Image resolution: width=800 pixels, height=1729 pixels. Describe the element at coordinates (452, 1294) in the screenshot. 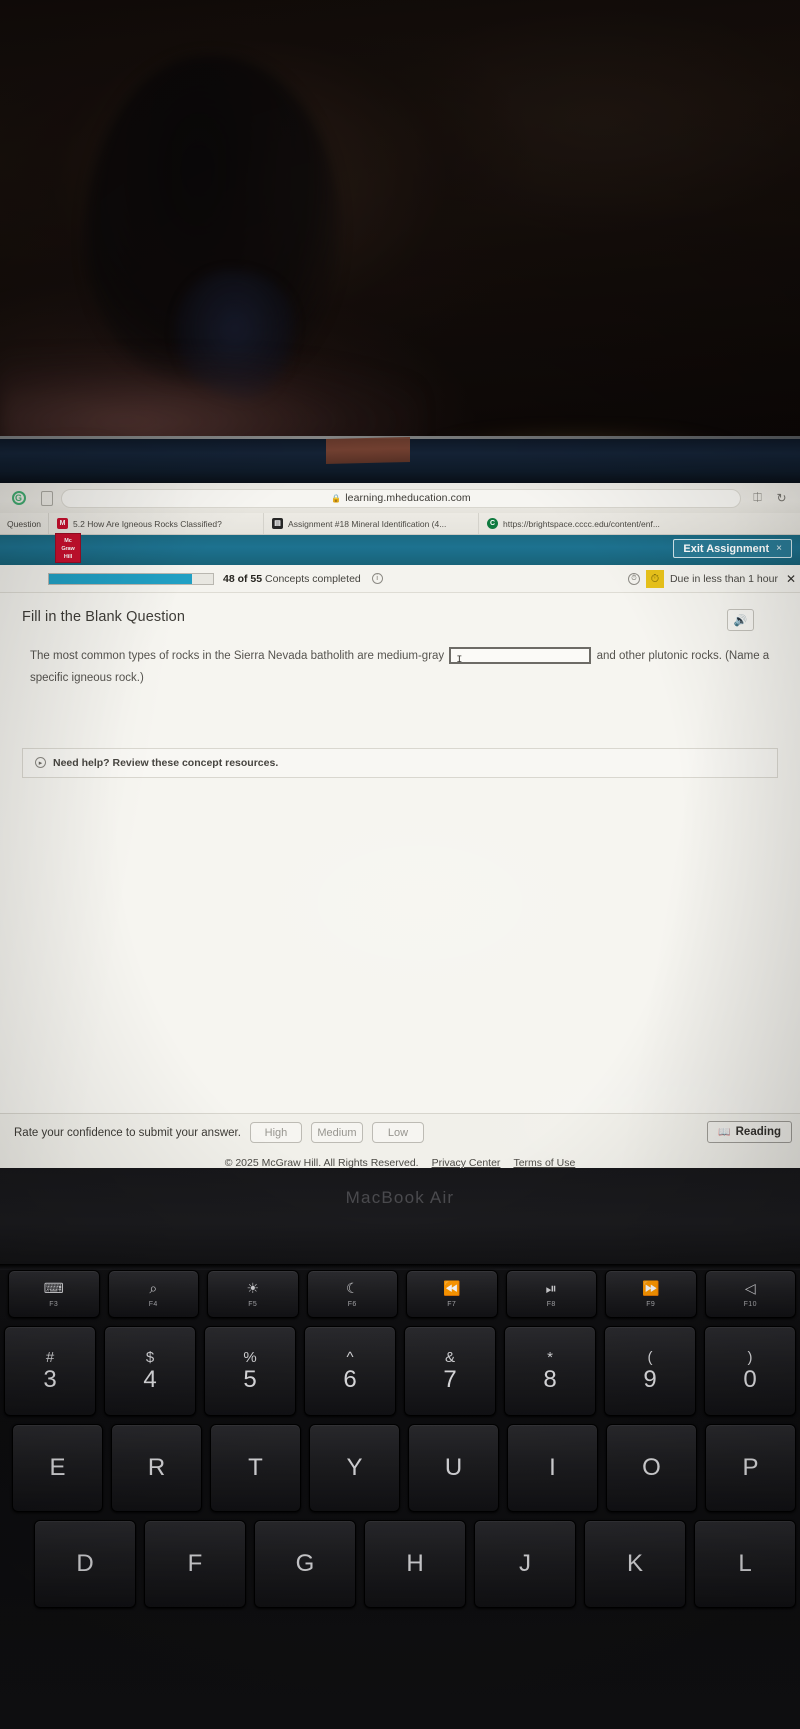

I see `key-f7: ⏪ F7` at that location.